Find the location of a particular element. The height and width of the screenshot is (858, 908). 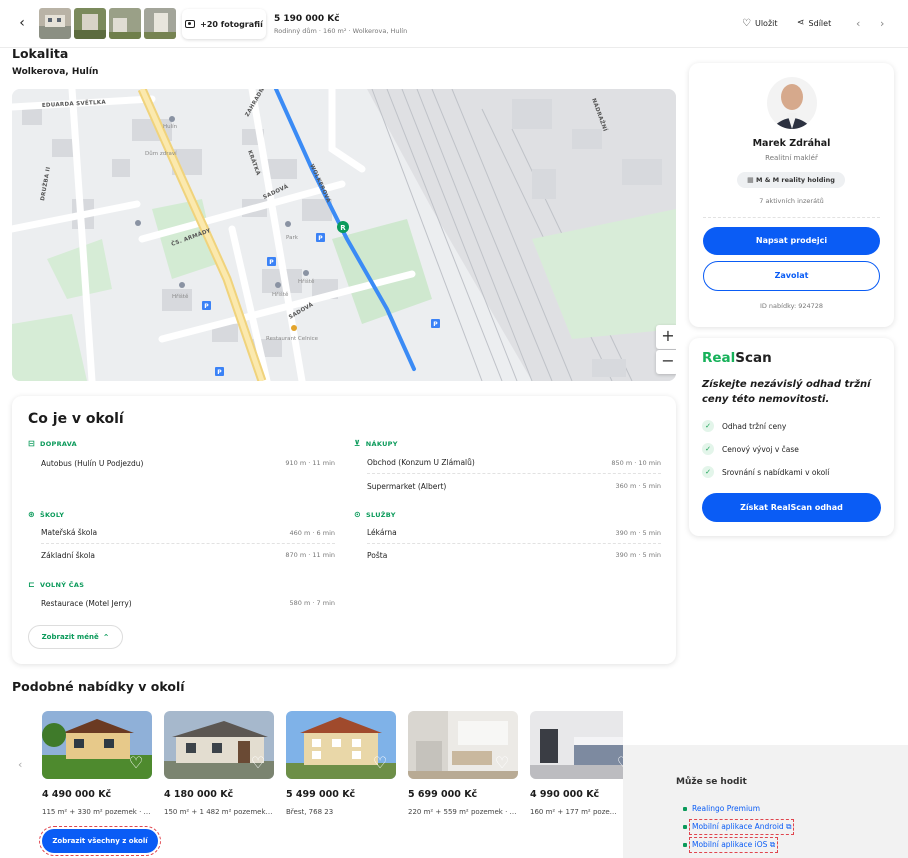

photos-count-label: +20 fotografií is located at coordinates (231, 24).